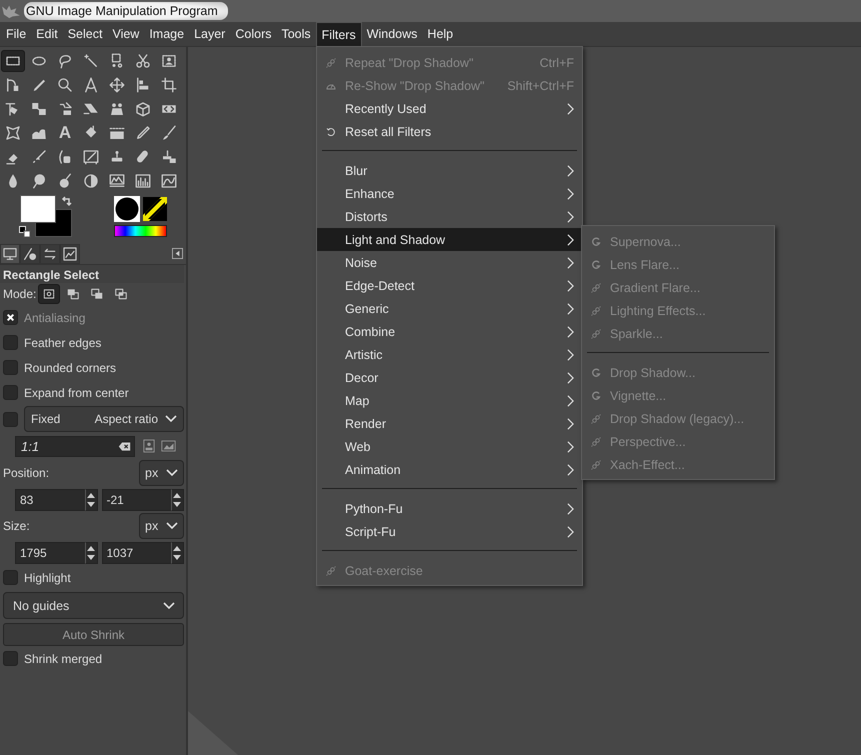 The height and width of the screenshot is (755, 861). What do you see at coordinates (143, 181) in the screenshot?
I see `histogram-icon` at bounding box center [143, 181].